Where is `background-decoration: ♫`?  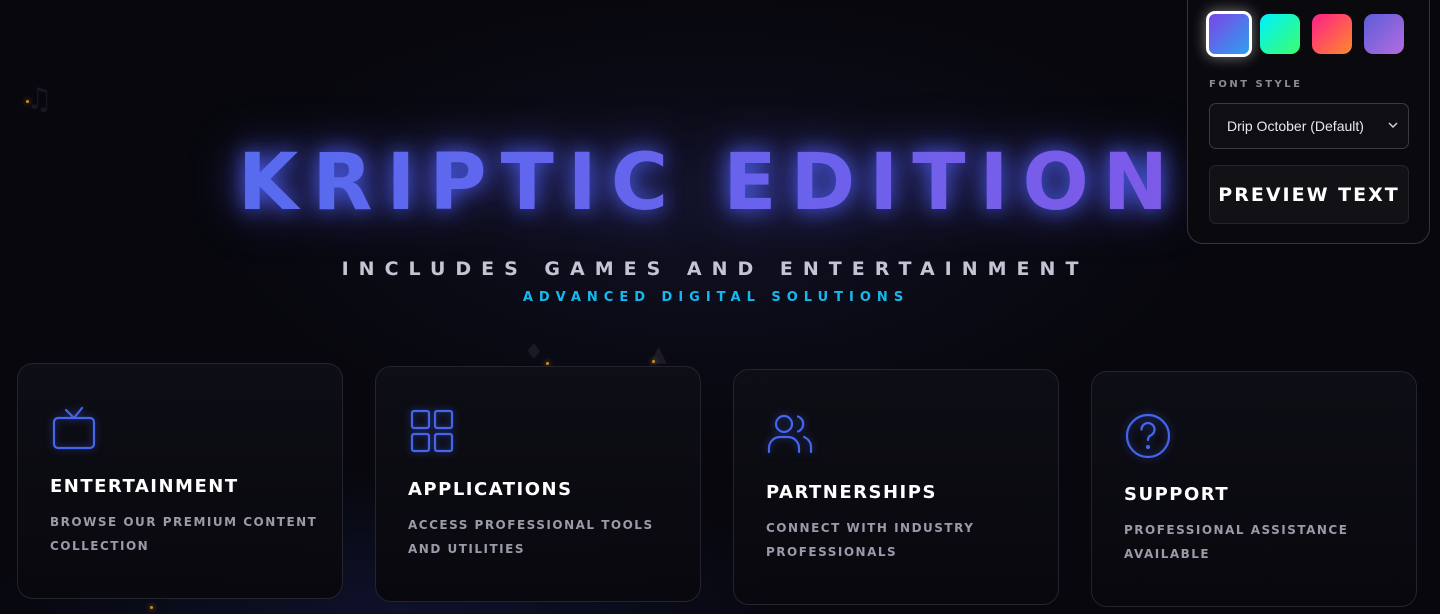
background-decoration: ♫ is located at coordinates (39, 99).